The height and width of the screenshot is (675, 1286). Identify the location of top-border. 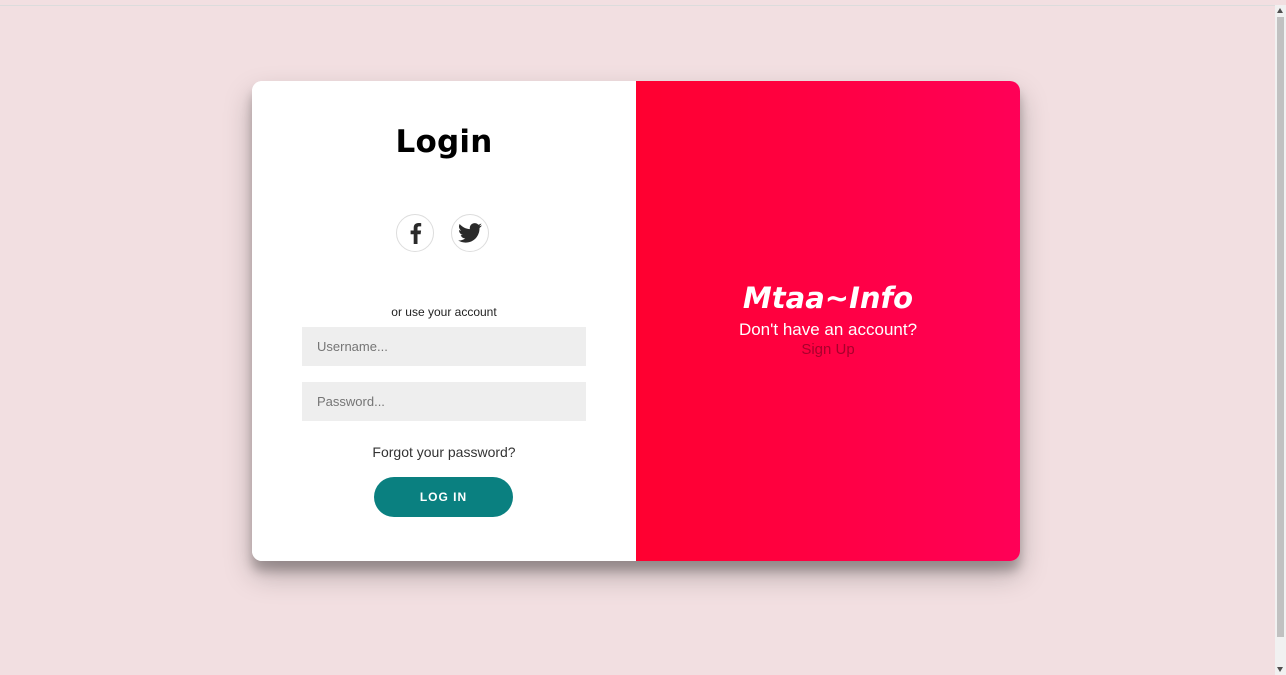
(637, 5).